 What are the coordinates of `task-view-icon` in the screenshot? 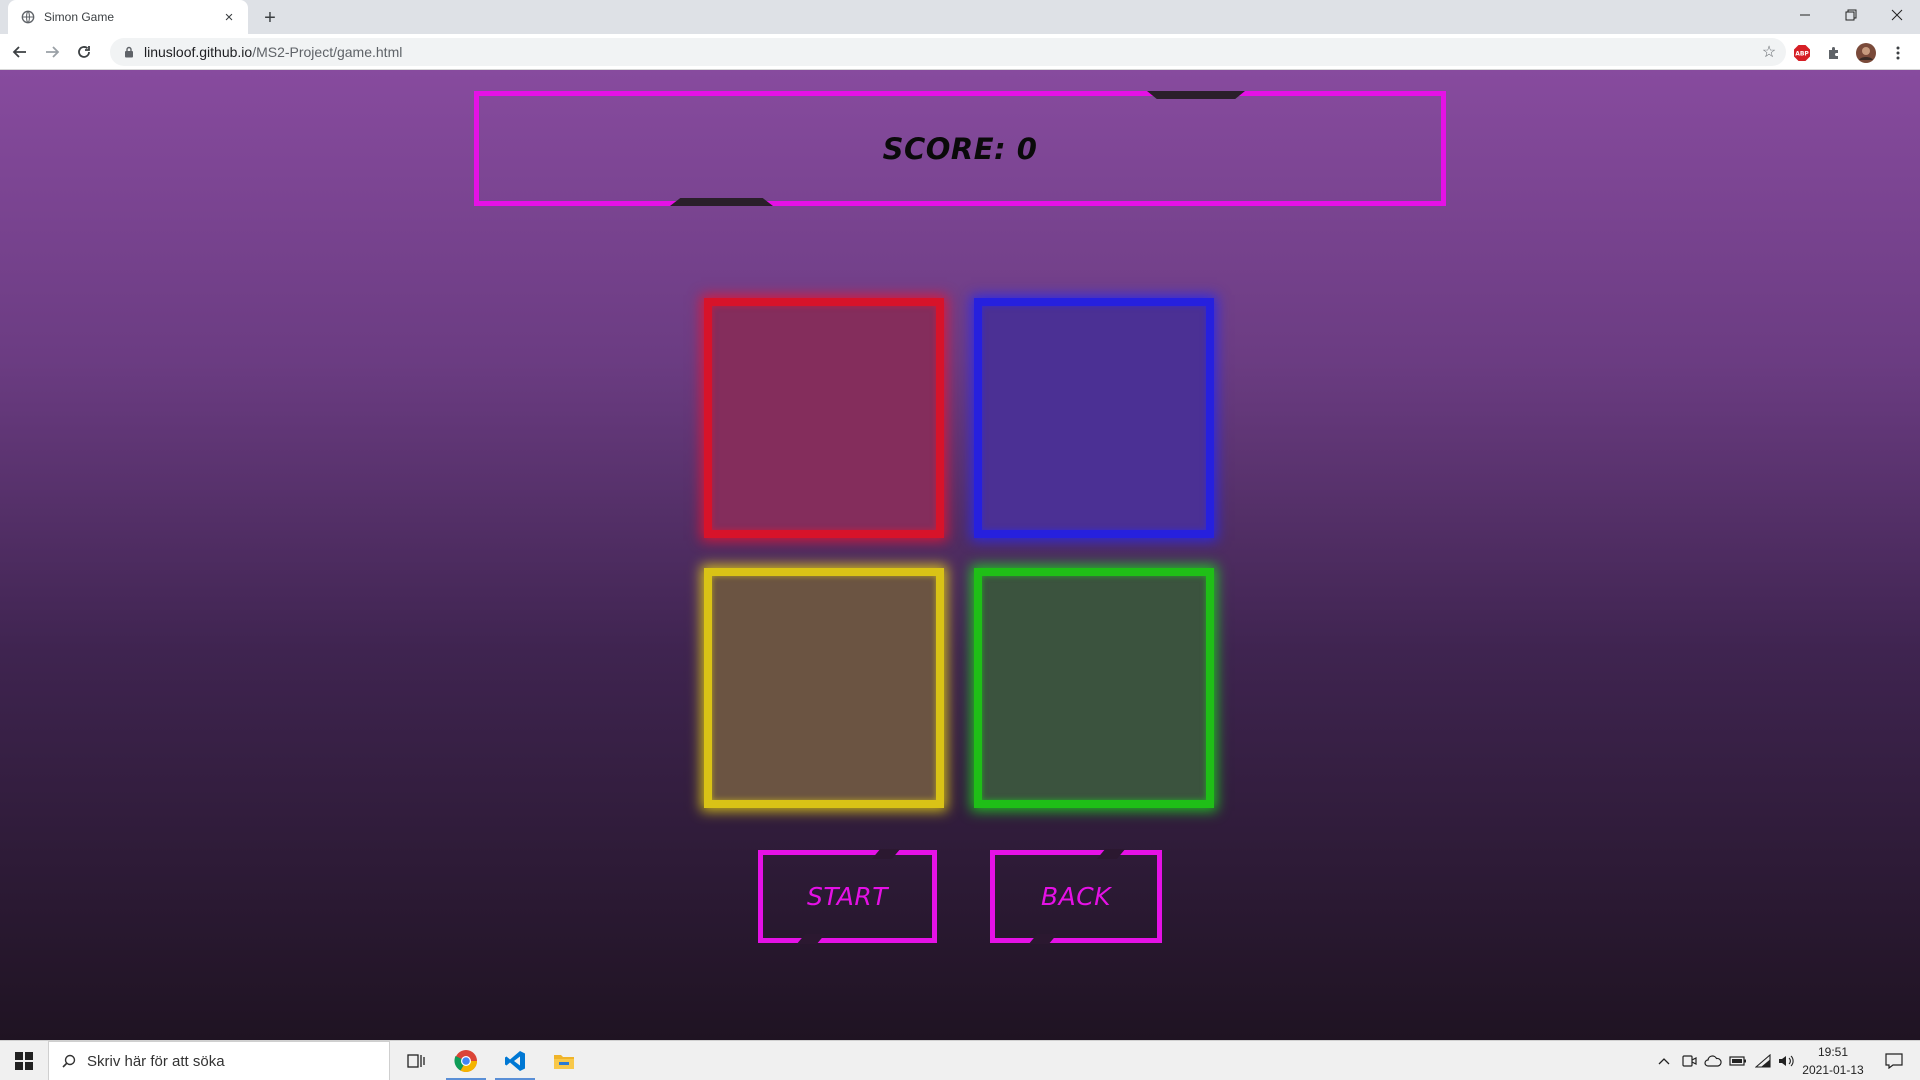 It's located at (416, 1060).